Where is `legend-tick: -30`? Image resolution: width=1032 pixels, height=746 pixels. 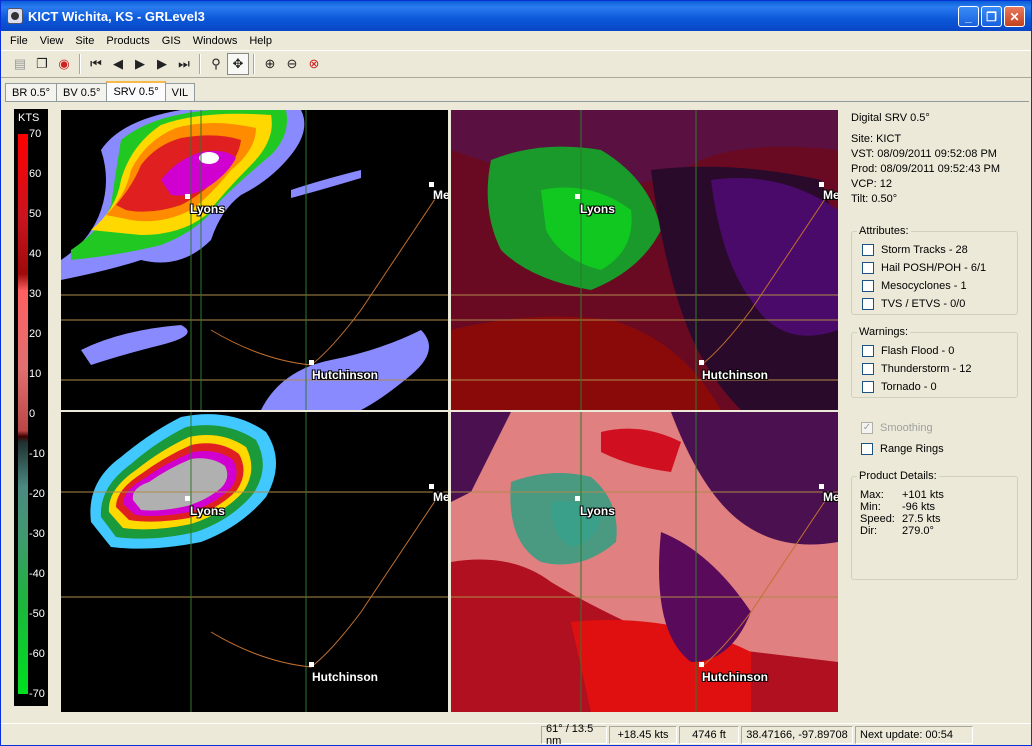
legend-tick: -30 is located at coordinates (37, 534).